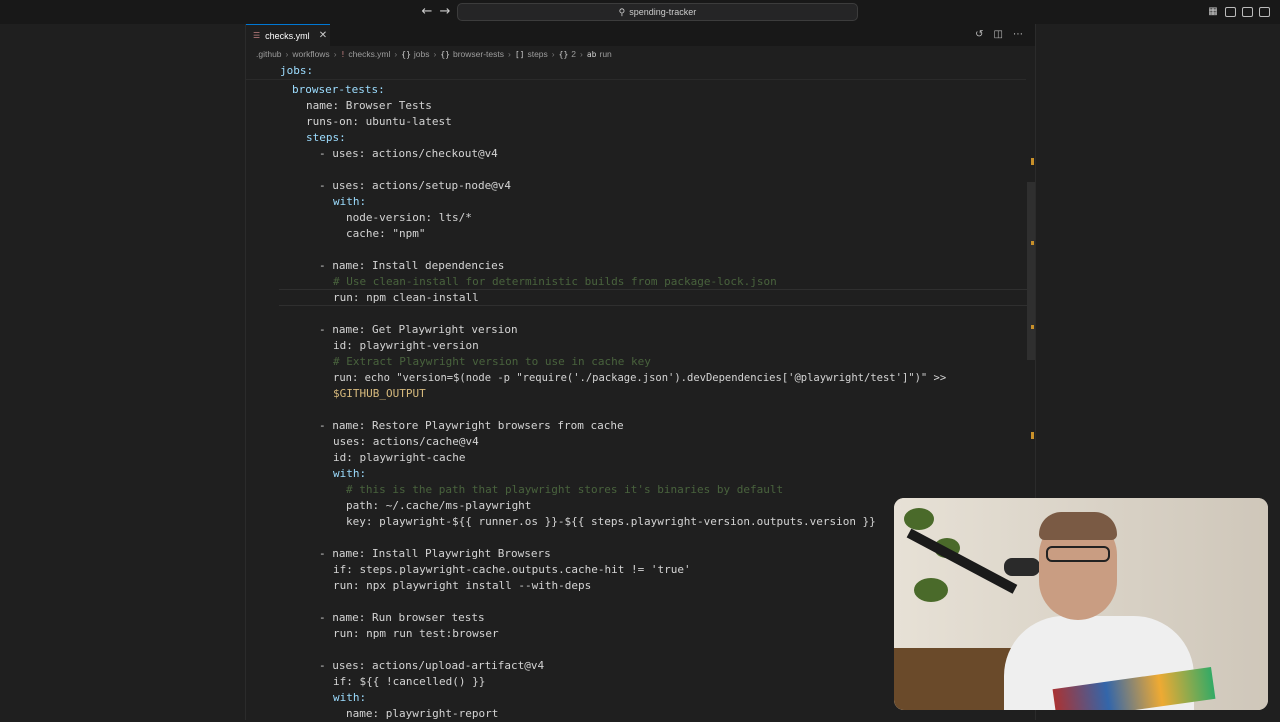 The image size is (1280, 722). I want to click on arrow-right-icon: →, so click(445, 12).